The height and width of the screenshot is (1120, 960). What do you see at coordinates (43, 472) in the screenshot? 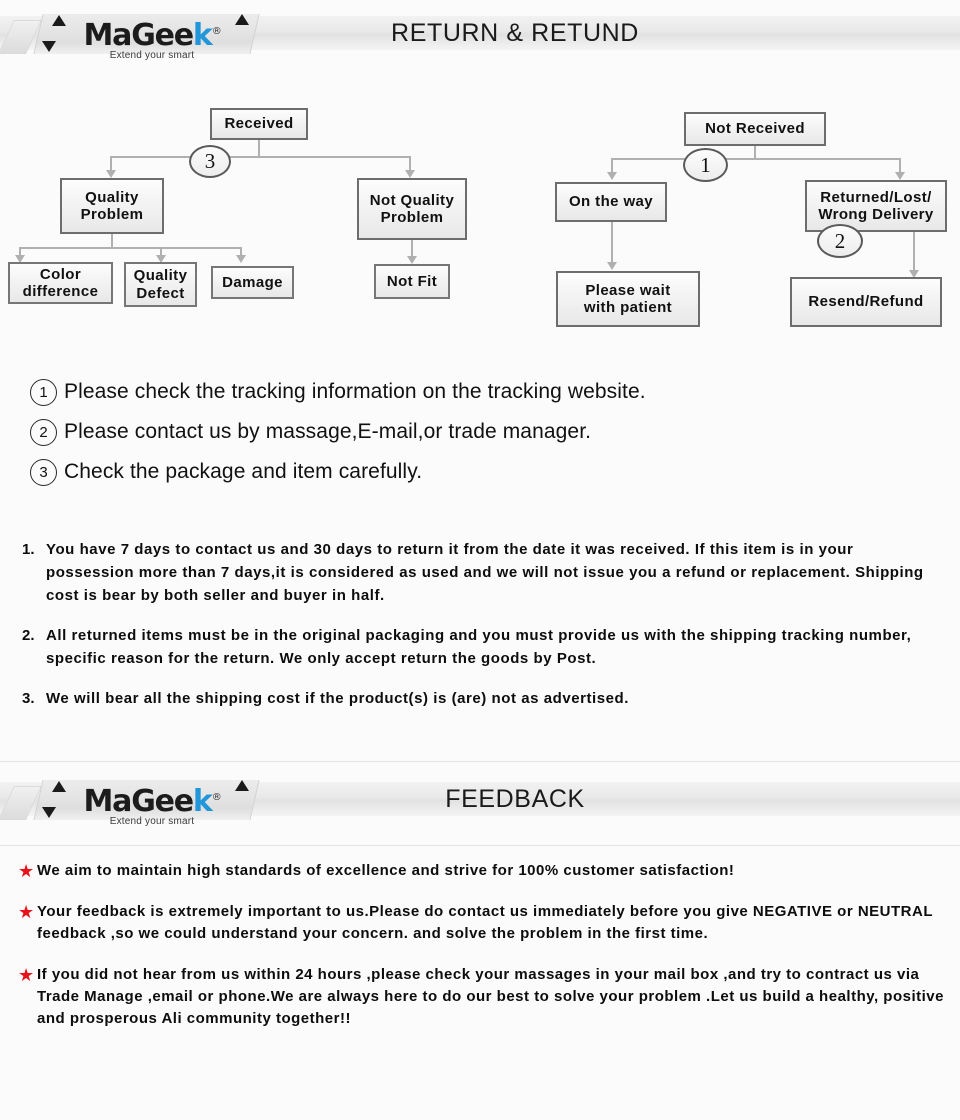
I see `note-number-badge: 3` at bounding box center [43, 472].